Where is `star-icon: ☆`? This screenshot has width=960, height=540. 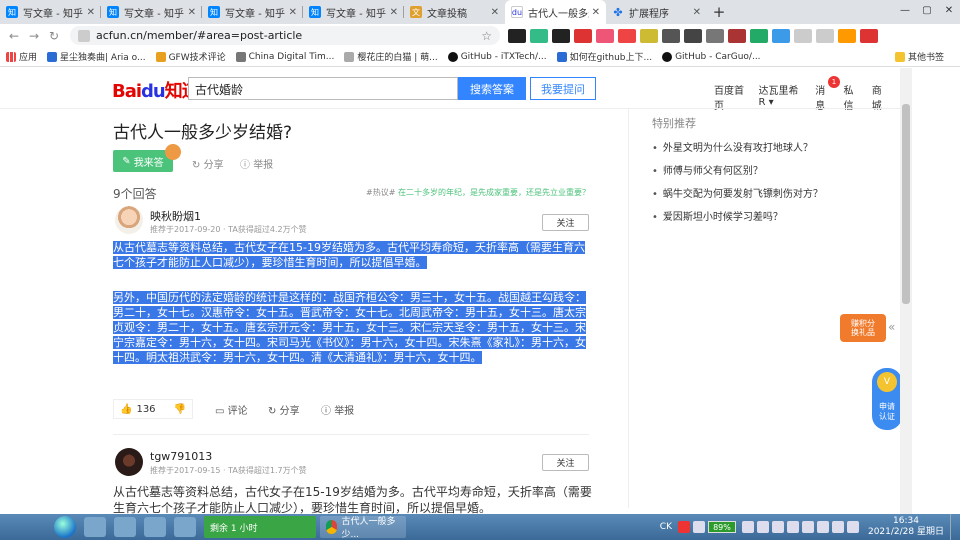 star-icon: ☆ is located at coordinates (486, 36).